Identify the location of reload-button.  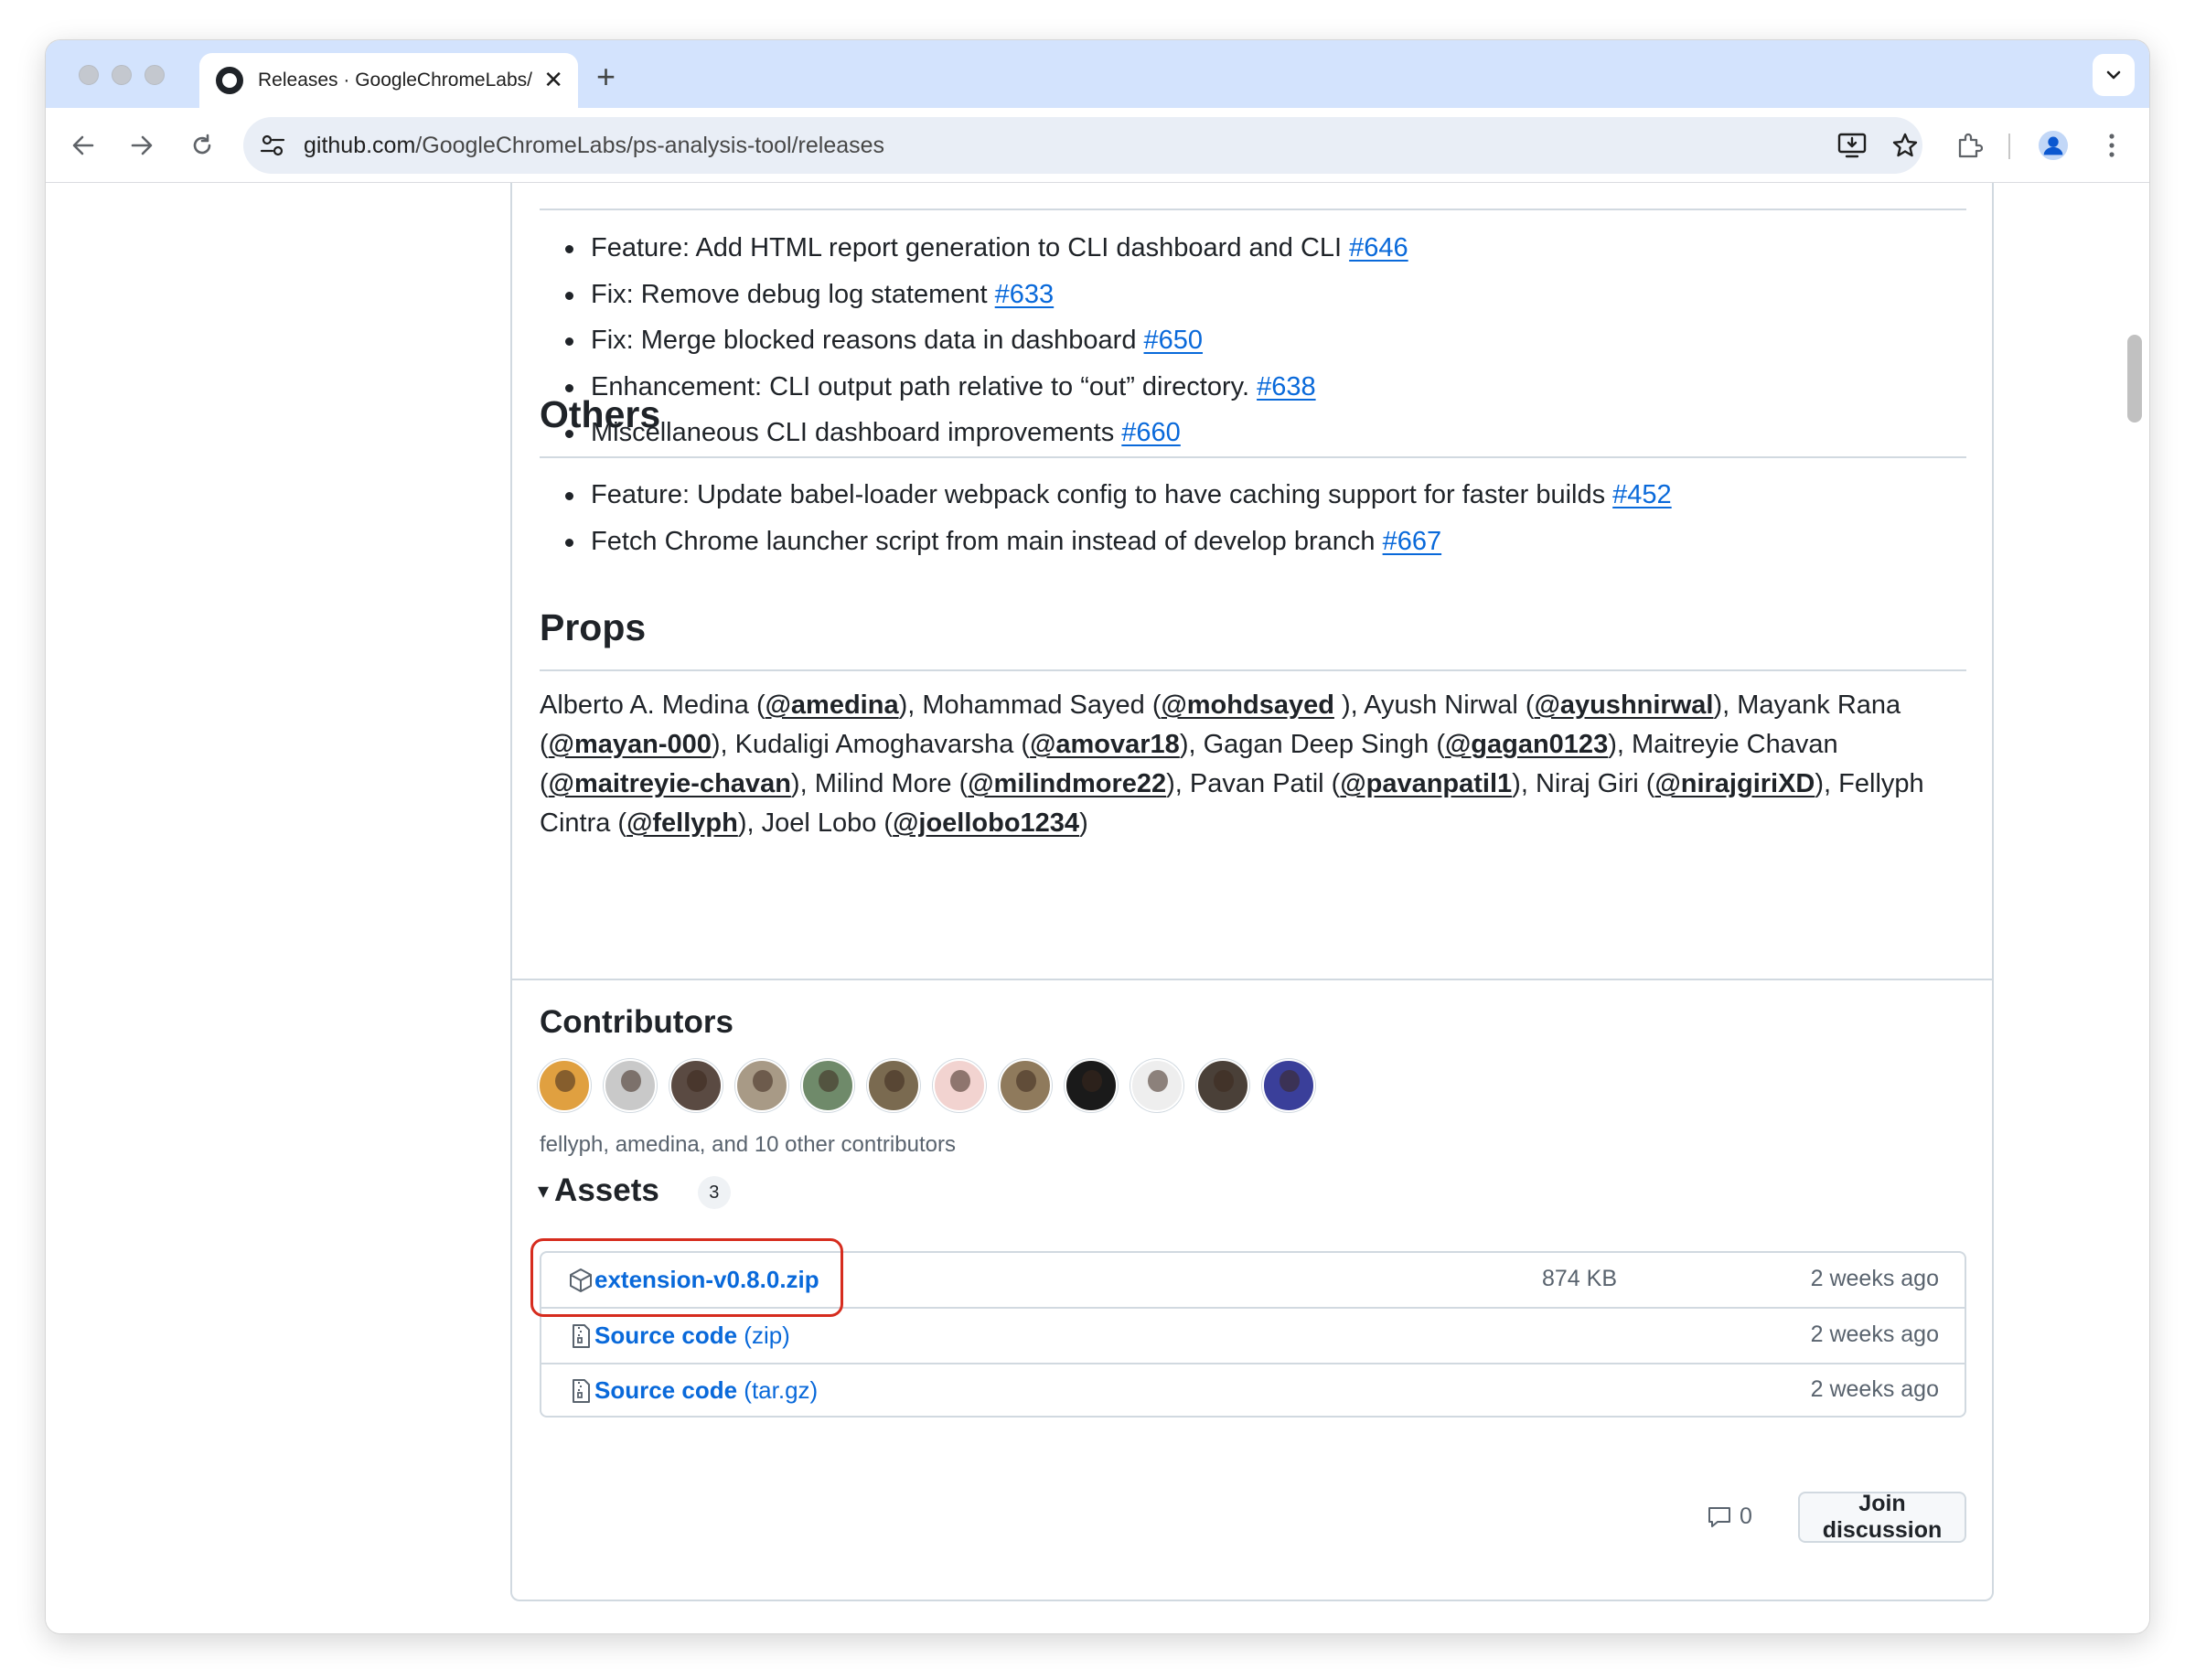
(202, 145).